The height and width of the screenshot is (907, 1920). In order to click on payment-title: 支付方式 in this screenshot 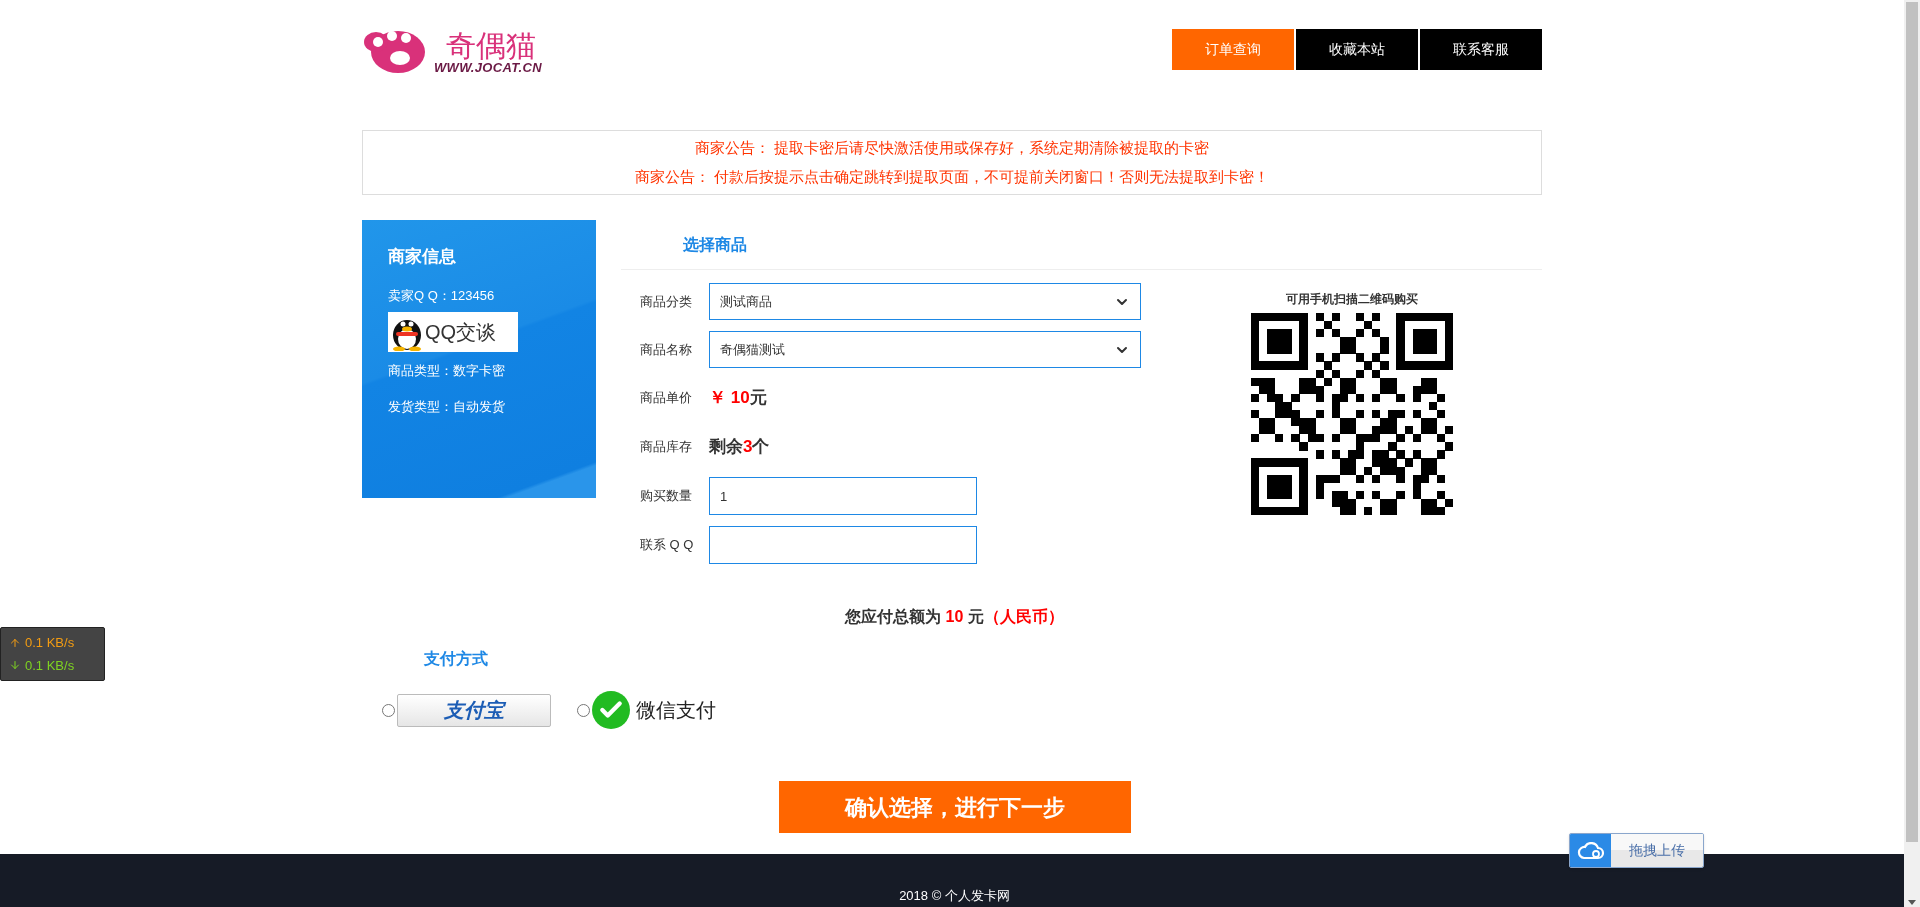, I will do `click(456, 659)`.